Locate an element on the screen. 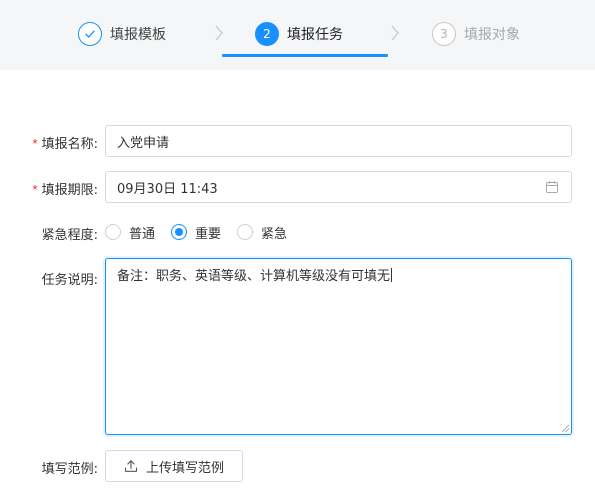 The width and height of the screenshot is (595, 501). form-row-urgency: 紧急程度: 普通 重要 紧急 is located at coordinates (297, 232).